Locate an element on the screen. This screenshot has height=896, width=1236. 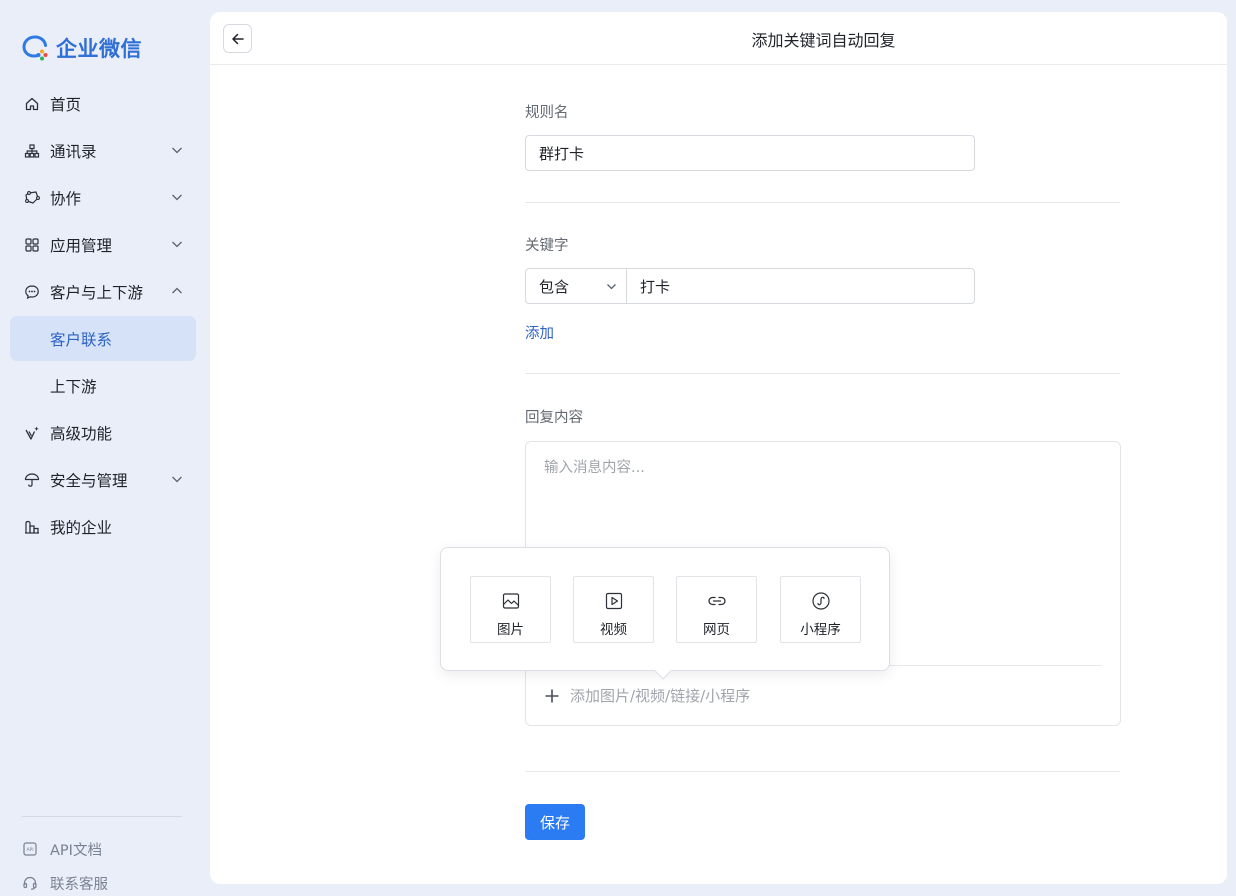
sidebar-footer: API API文档 联系客服 is located at coordinates (65, 864).